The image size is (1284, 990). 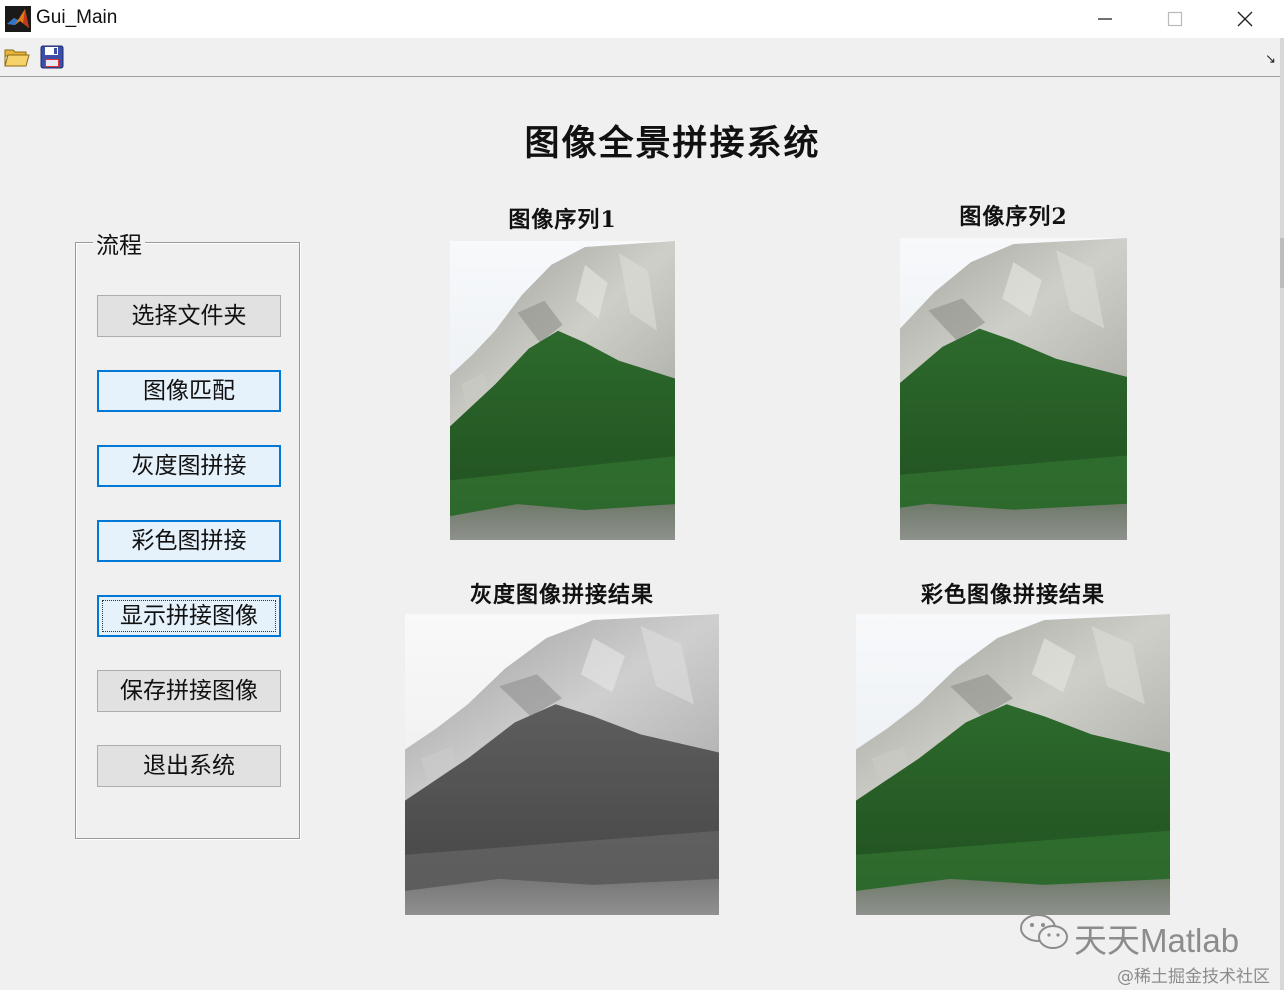 I want to click on scrollbar-thumb, so click(x=1282, y=263).